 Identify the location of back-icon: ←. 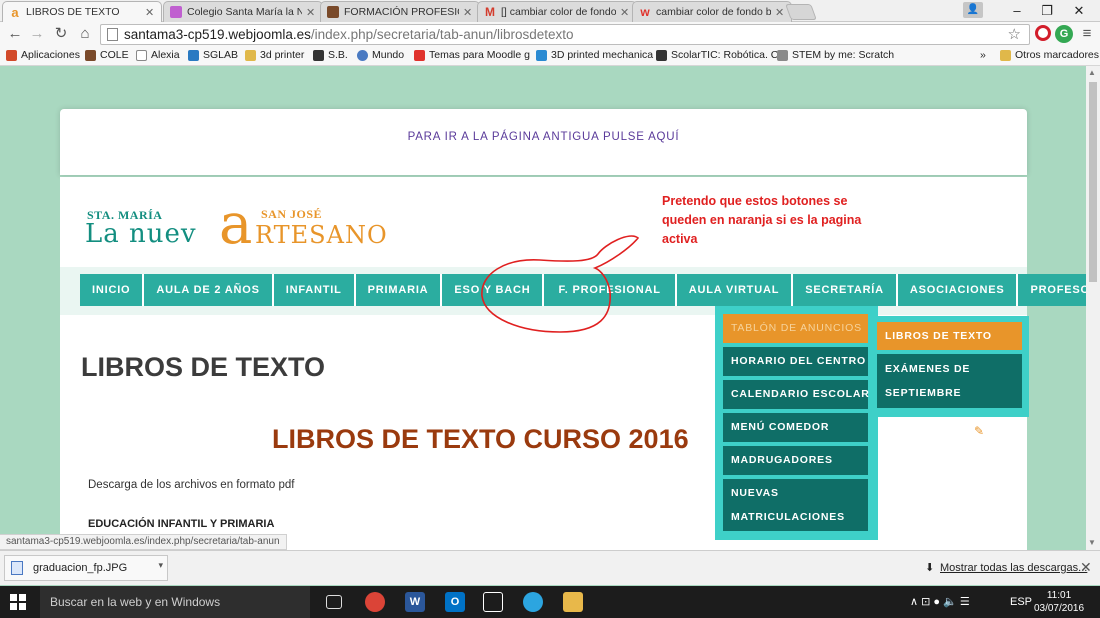
(15, 34).